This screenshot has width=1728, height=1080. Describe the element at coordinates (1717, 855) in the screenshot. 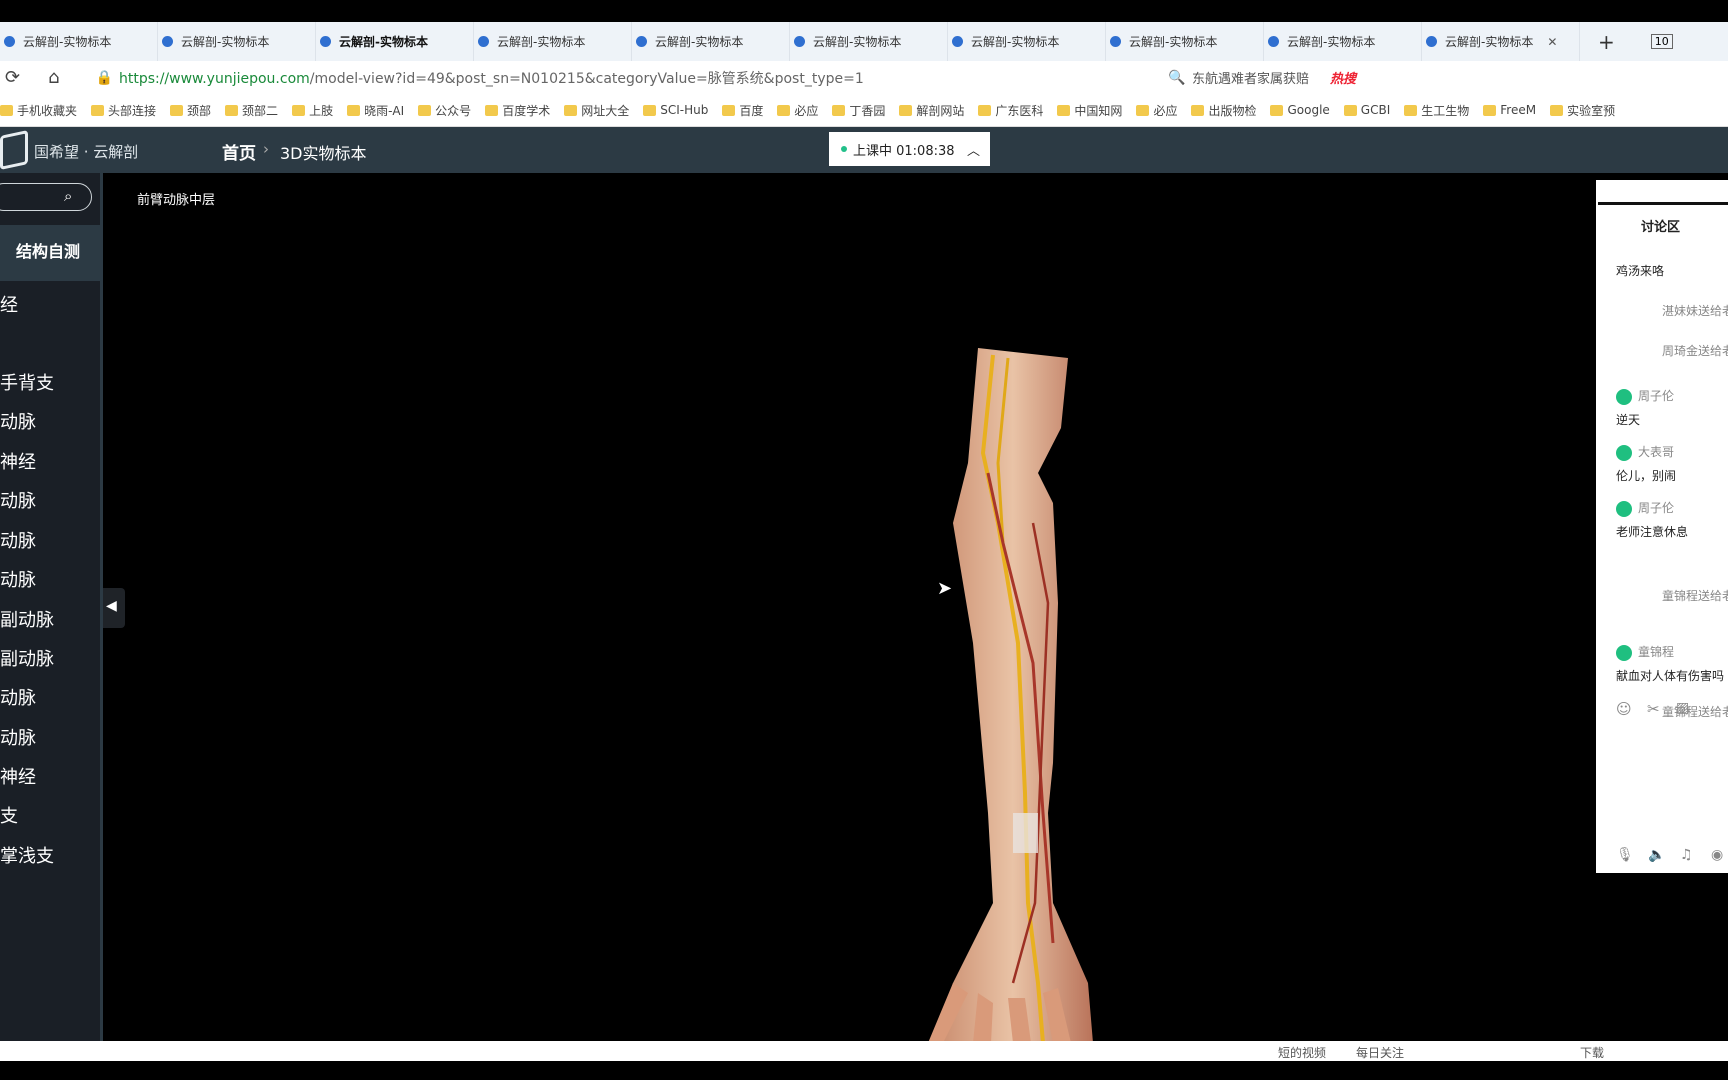

I see `camera-icon: ◉` at that location.